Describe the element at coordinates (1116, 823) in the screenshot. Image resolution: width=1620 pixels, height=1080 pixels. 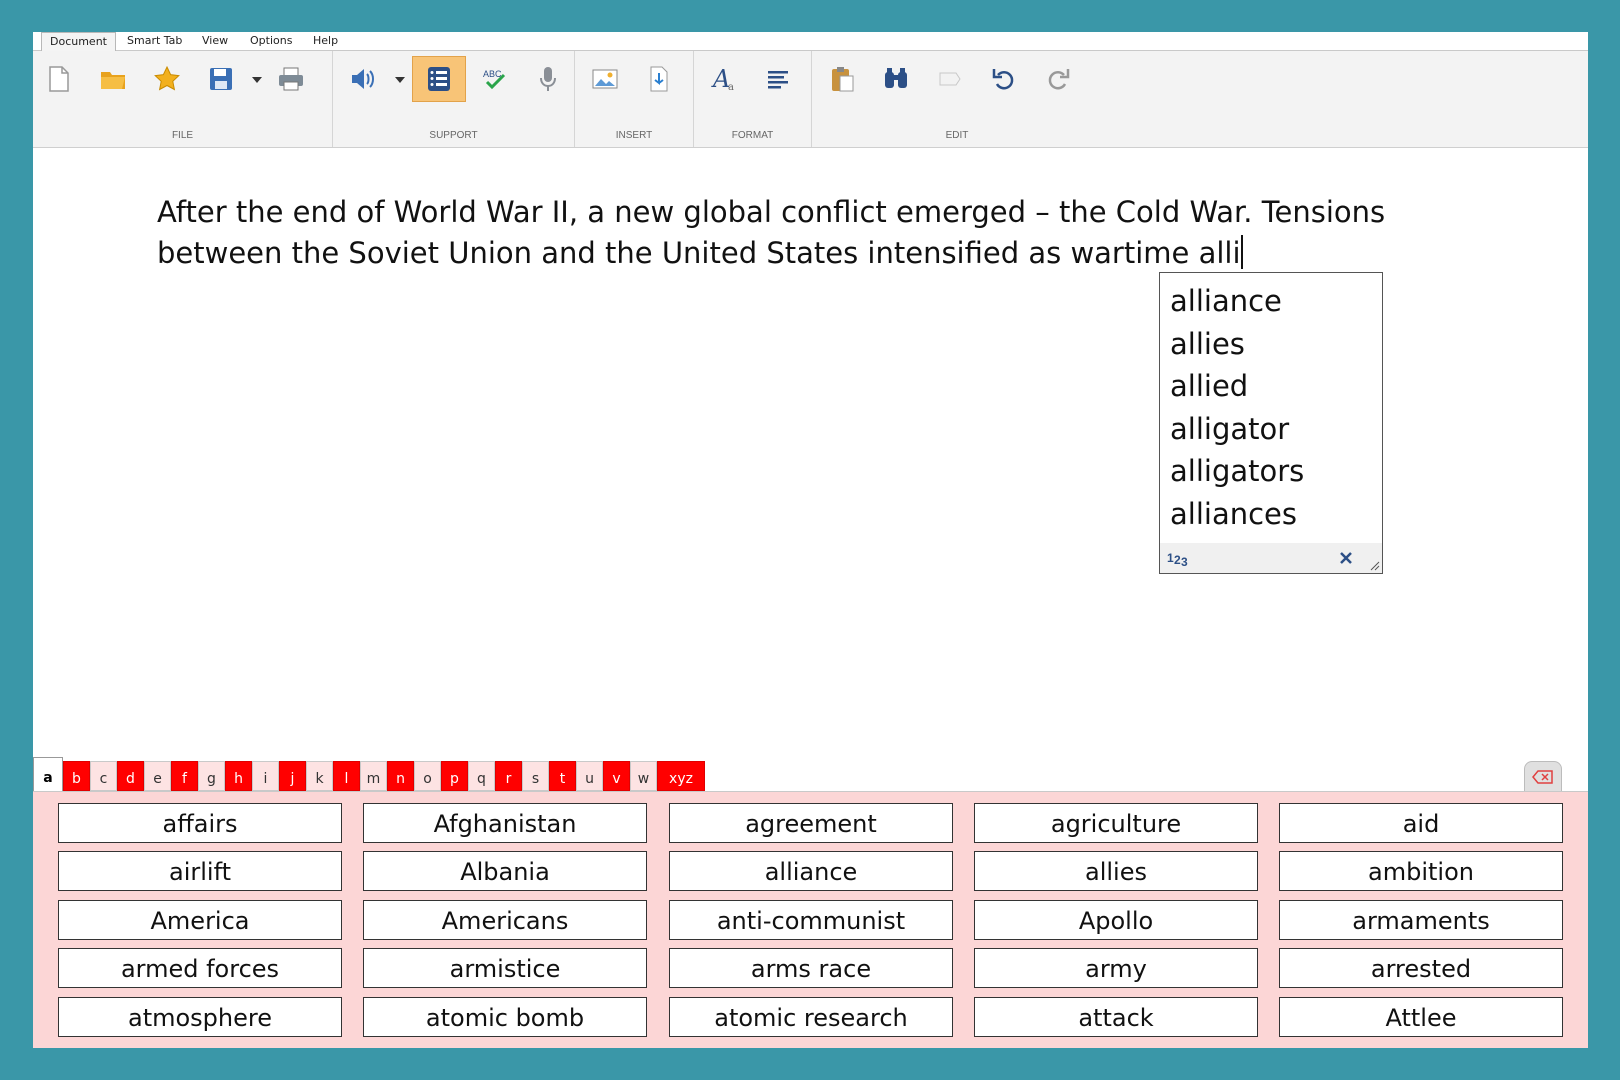
I see `word-button: agriculture` at that location.